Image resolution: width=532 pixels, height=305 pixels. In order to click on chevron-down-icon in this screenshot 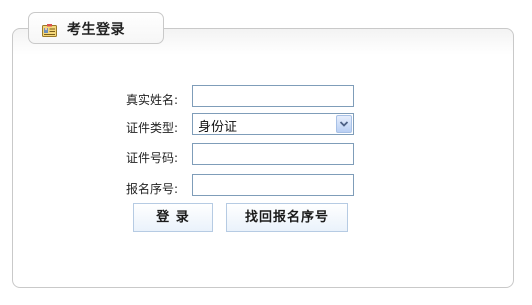, I will do `click(344, 124)`.